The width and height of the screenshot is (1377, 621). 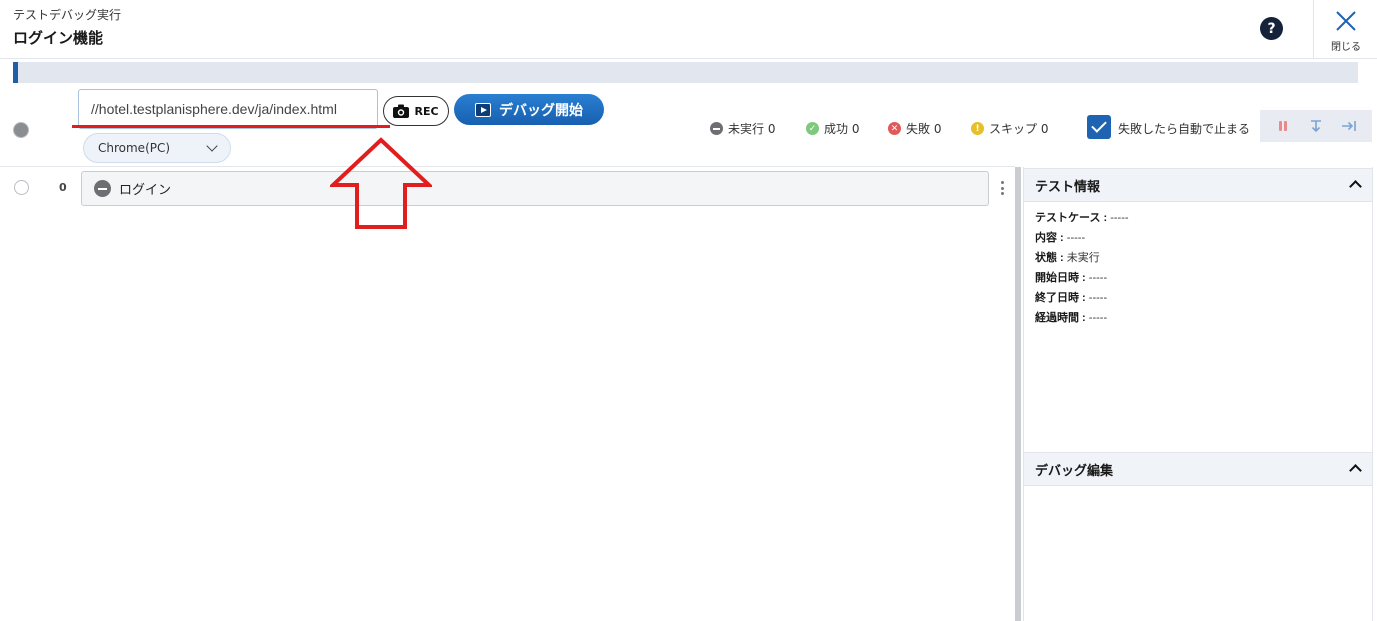 I want to click on annotation-arrow-icon, so click(x=381, y=183).